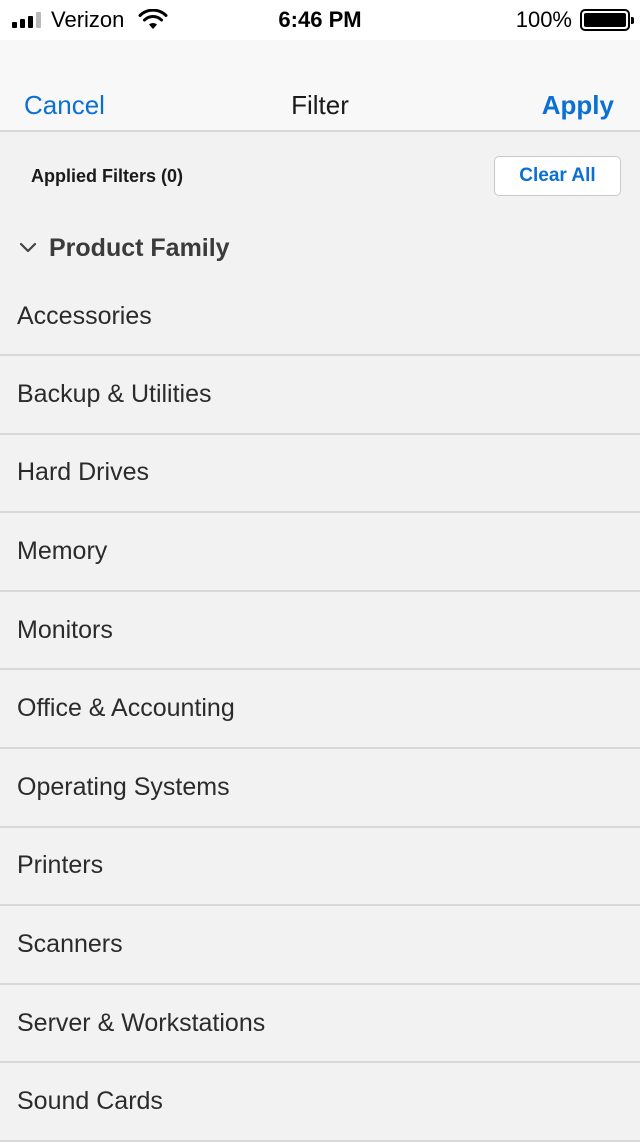 This screenshot has width=640, height=1142. What do you see at coordinates (28, 247) in the screenshot?
I see `chevron-down-icon` at bounding box center [28, 247].